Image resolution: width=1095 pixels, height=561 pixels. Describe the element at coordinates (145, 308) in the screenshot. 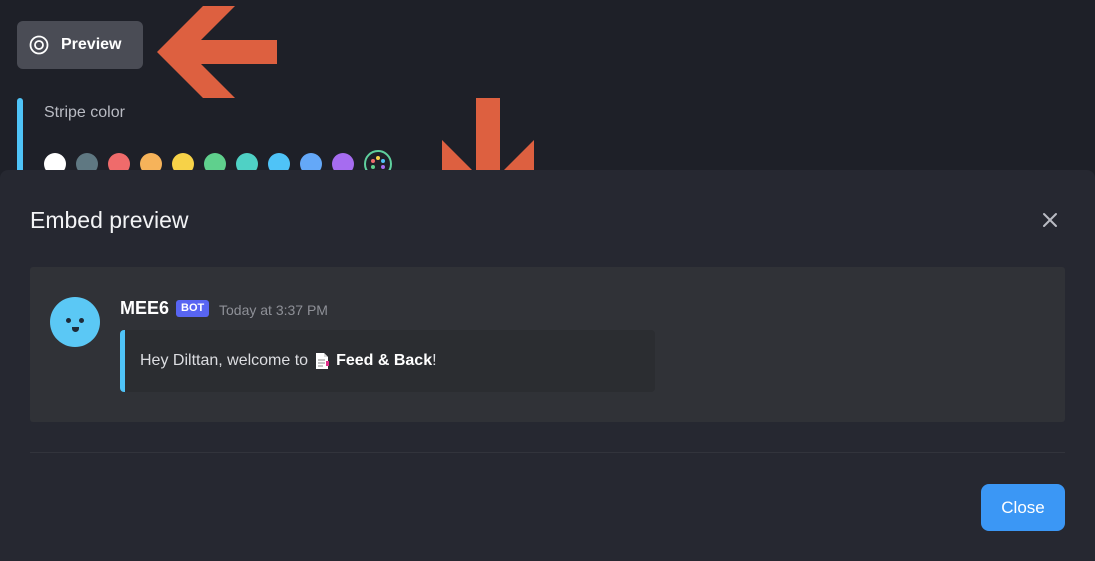

I see `username: MEE6` at that location.